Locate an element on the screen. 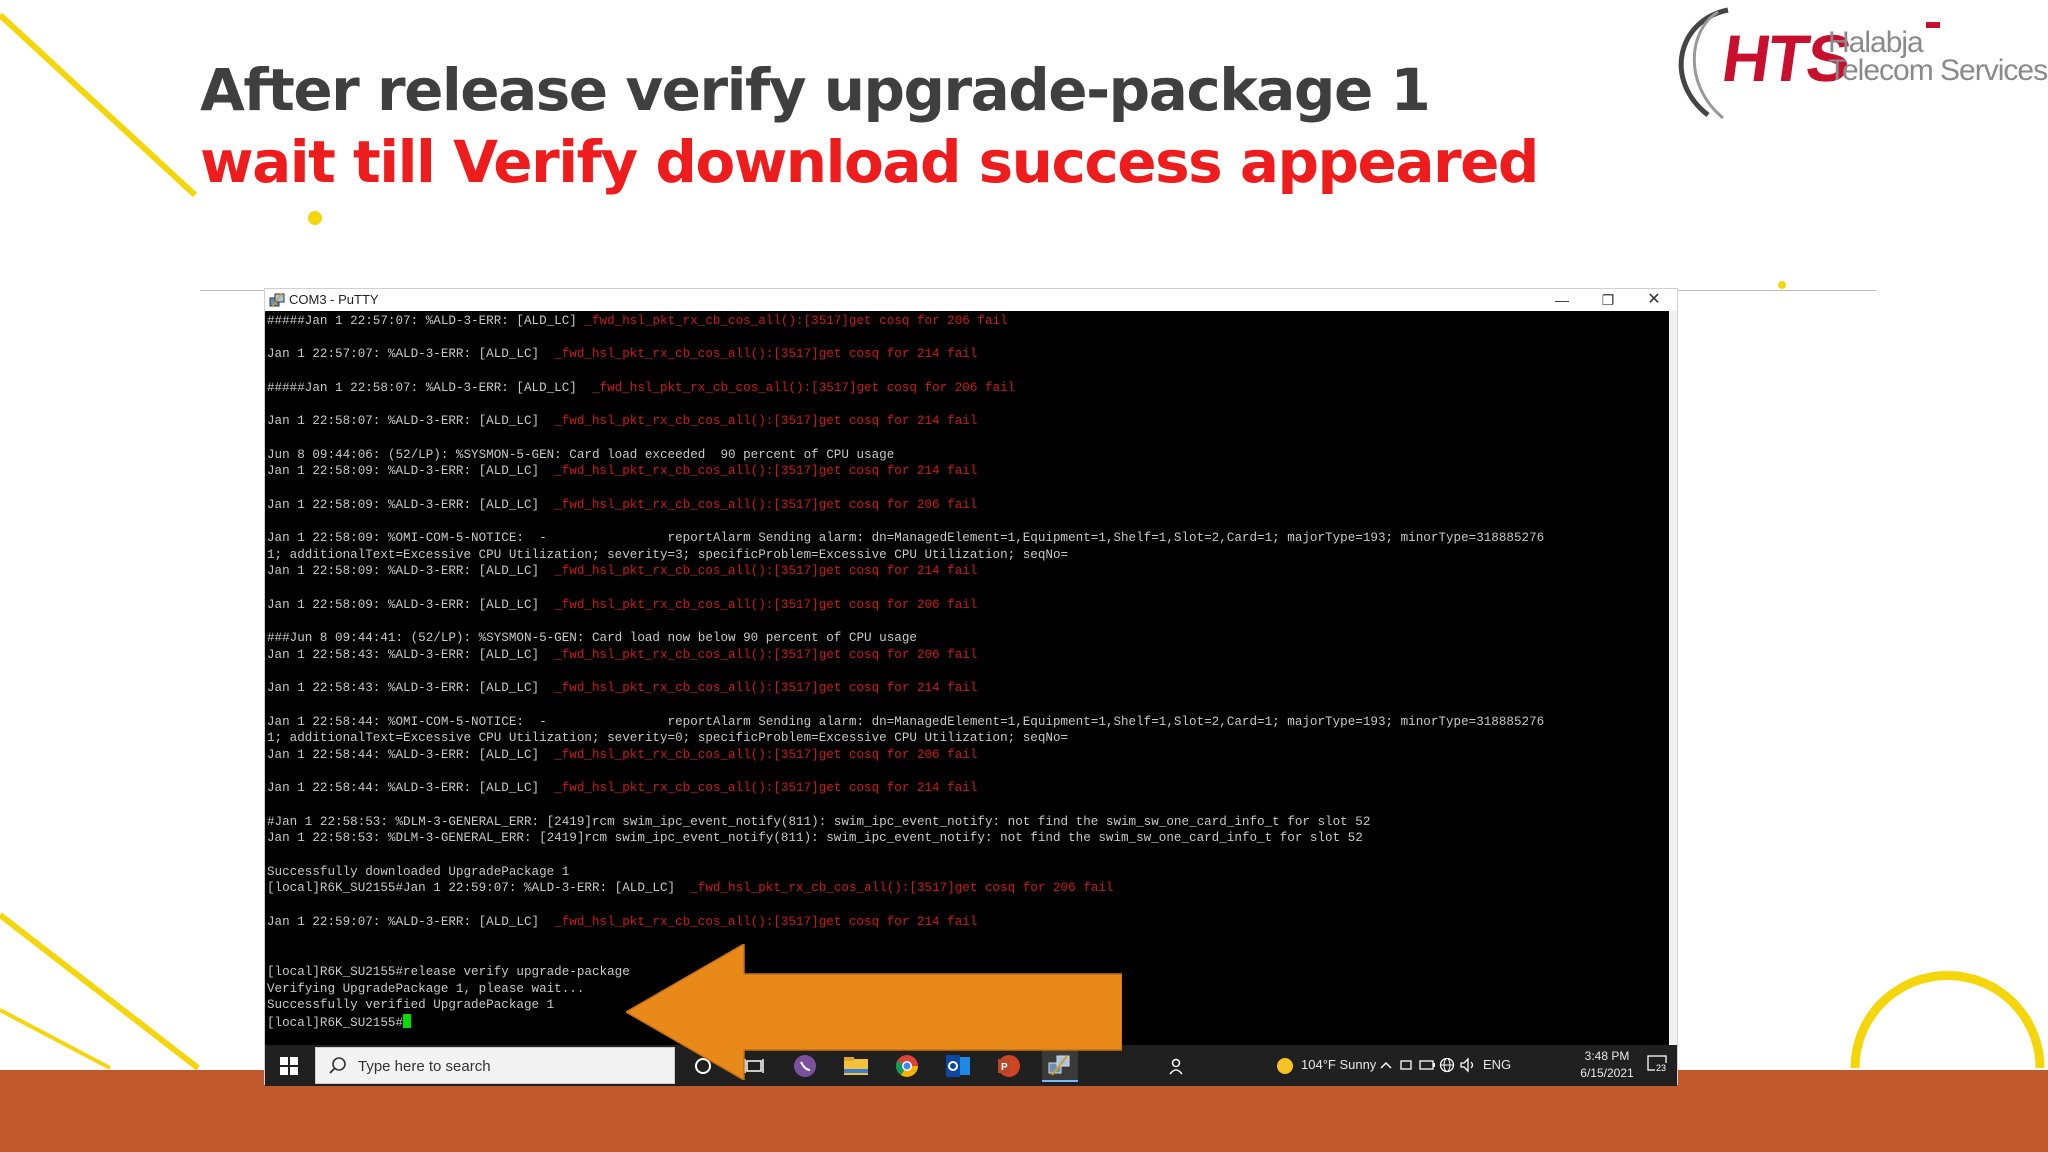  putty-titlebar: COM3 - PuTTY — ❐ ✕ is located at coordinates (971, 300).